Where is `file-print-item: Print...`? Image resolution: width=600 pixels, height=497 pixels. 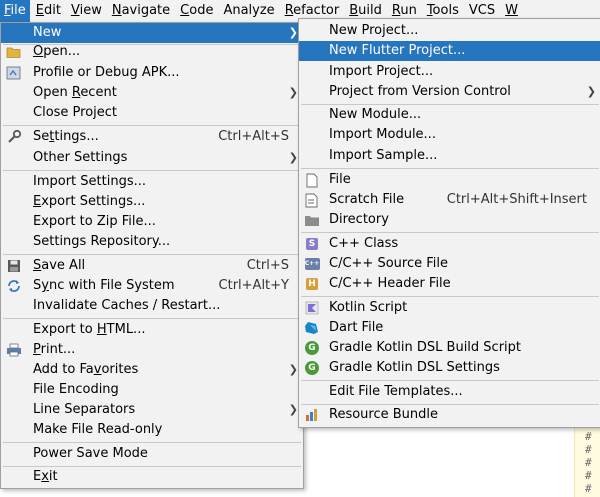 file-print-item: Print... is located at coordinates (152, 350).